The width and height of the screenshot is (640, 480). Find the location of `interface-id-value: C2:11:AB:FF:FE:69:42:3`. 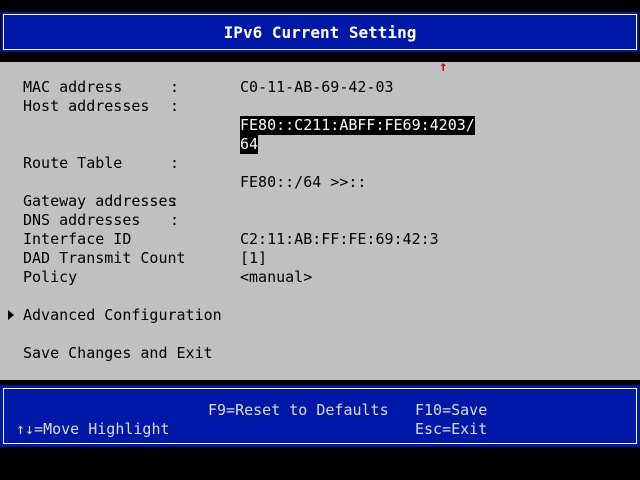

interface-id-value: C2:11:AB:FF:FE:69:42:3 is located at coordinates (339, 239).